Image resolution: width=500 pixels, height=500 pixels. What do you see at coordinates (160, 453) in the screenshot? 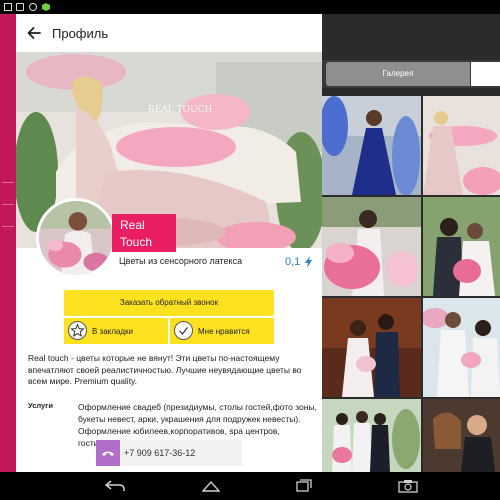
I see `phone-number: +7 909 617-36-12` at bounding box center [160, 453].